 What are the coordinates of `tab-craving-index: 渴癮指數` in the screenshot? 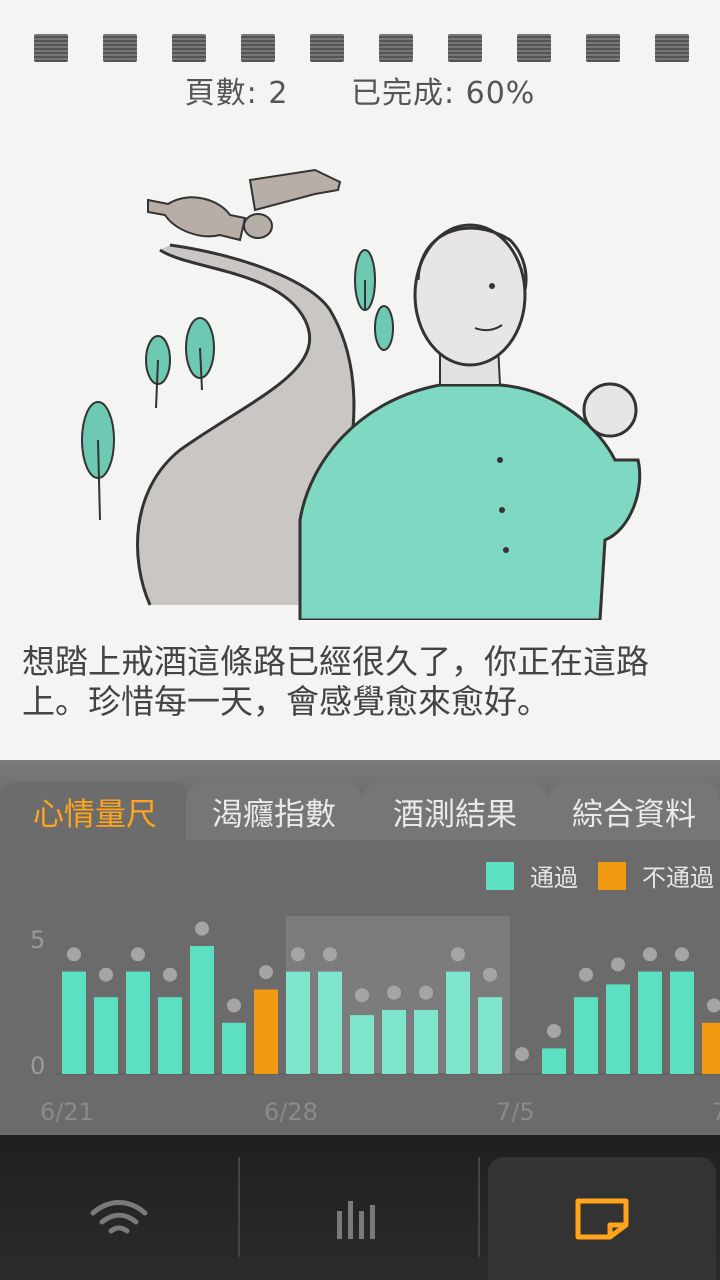 It's located at (274, 811).